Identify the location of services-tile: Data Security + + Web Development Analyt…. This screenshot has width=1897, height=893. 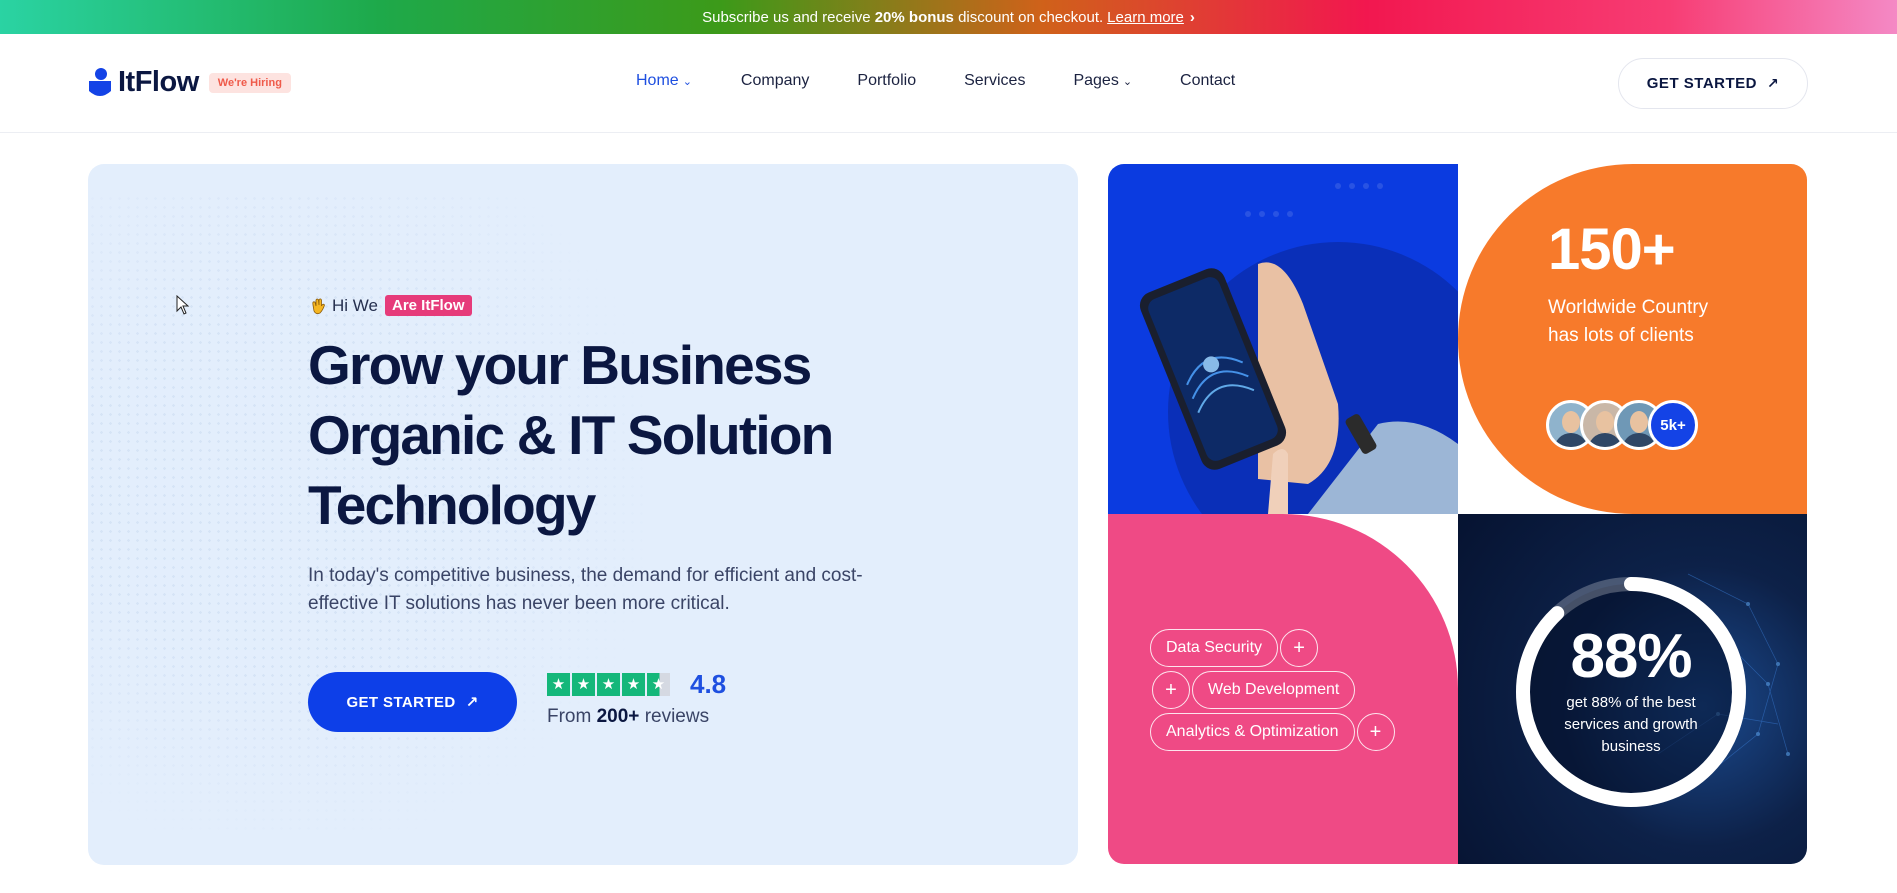
(1283, 689).